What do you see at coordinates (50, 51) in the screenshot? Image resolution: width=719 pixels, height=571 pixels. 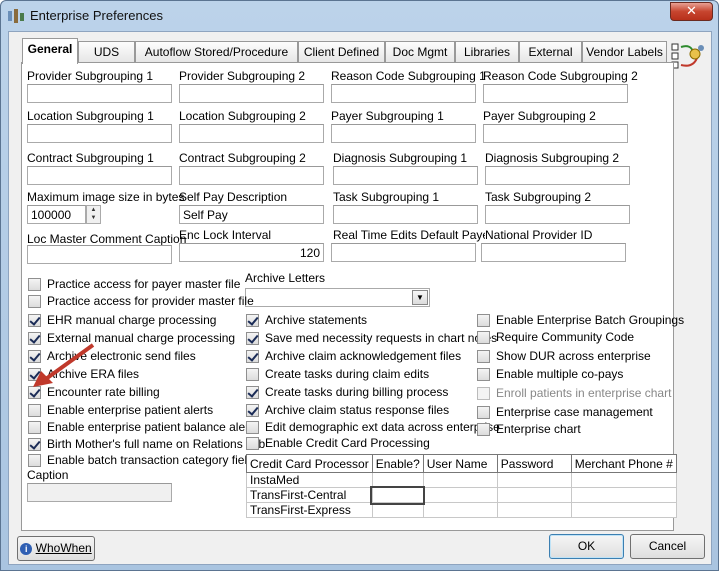 I see `tab-general: General` at bounding box center [50, 51].